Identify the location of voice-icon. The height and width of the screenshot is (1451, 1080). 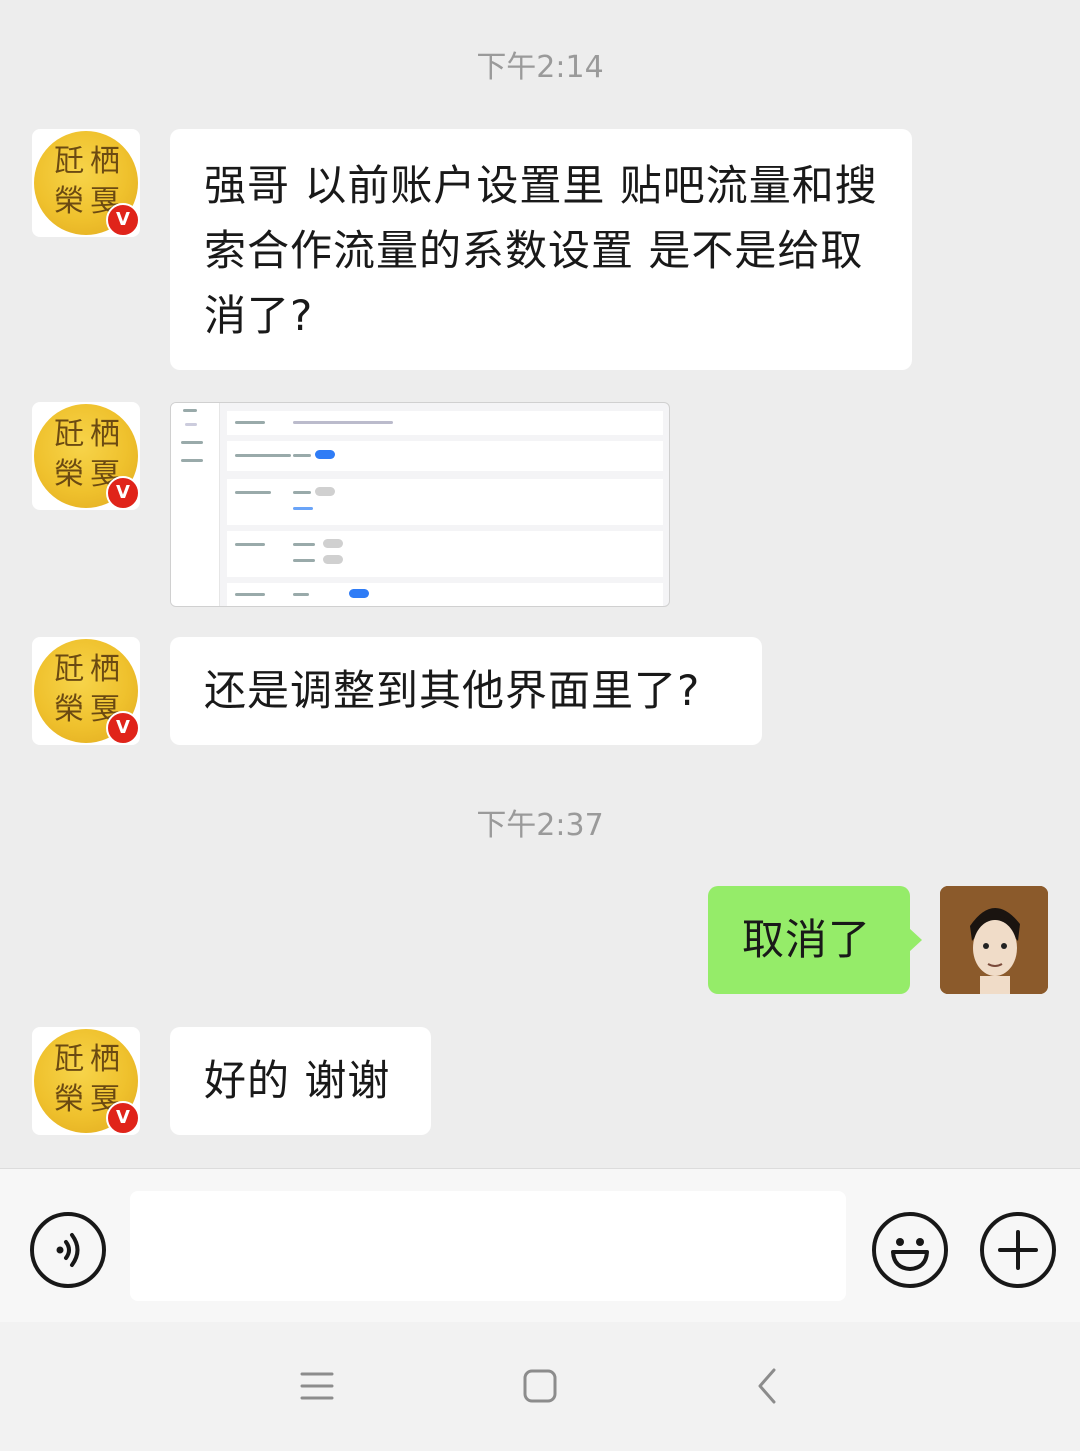
(68, 1250).